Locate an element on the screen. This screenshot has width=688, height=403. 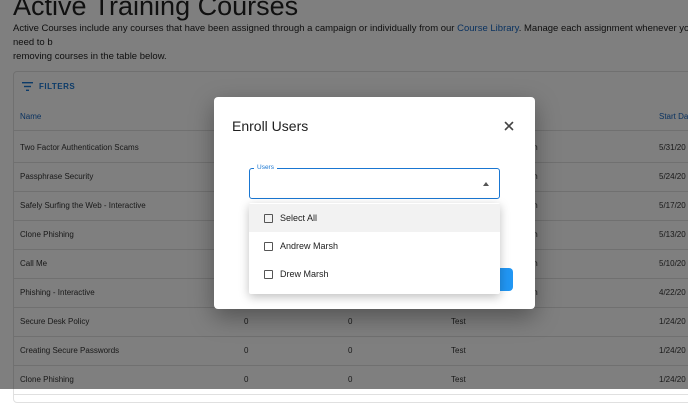
user-option: Drew Marsh is located at coordinates (374, 274).